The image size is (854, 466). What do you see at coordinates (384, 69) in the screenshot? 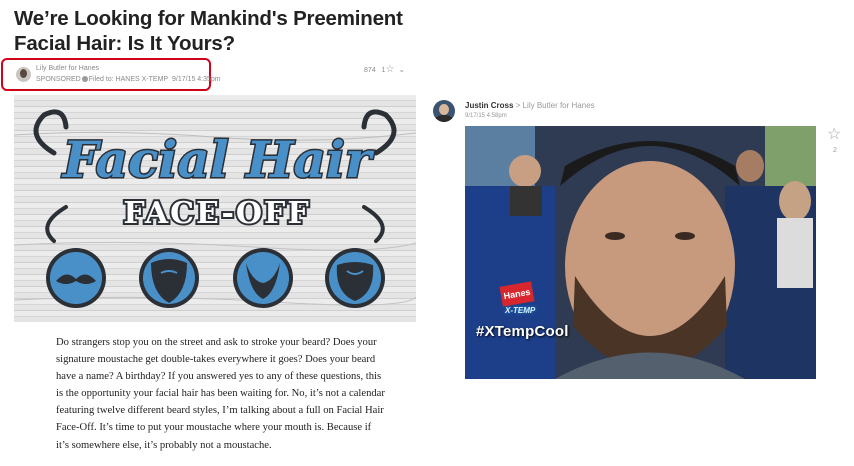
I see `post-stats: 874 1☆ ⌄` at bounding box center [384, 69].